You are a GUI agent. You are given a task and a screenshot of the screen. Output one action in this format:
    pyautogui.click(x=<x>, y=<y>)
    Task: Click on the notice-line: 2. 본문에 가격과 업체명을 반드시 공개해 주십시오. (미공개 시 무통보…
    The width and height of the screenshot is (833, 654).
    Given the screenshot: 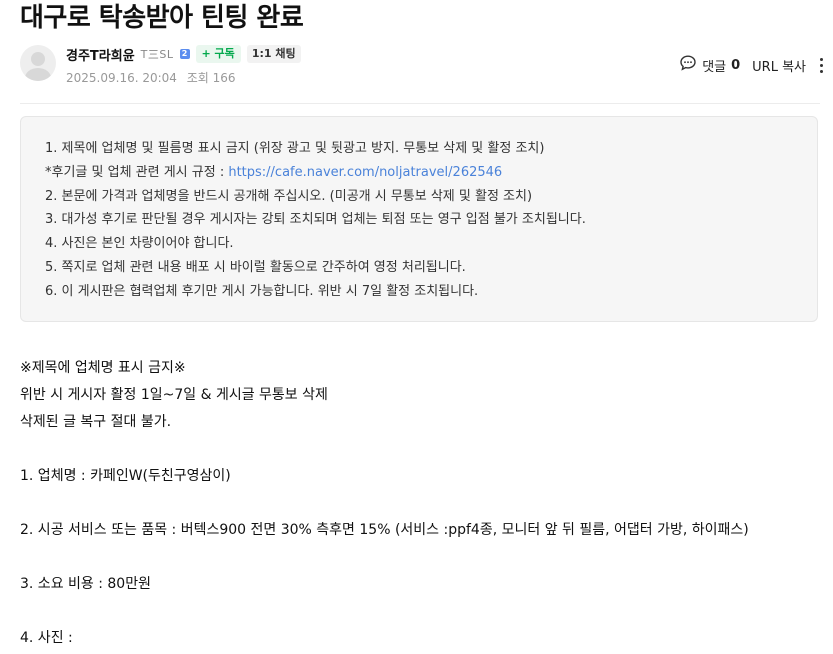 What is the action you would take?
    pyautogui.click(x=289, y=196)
    